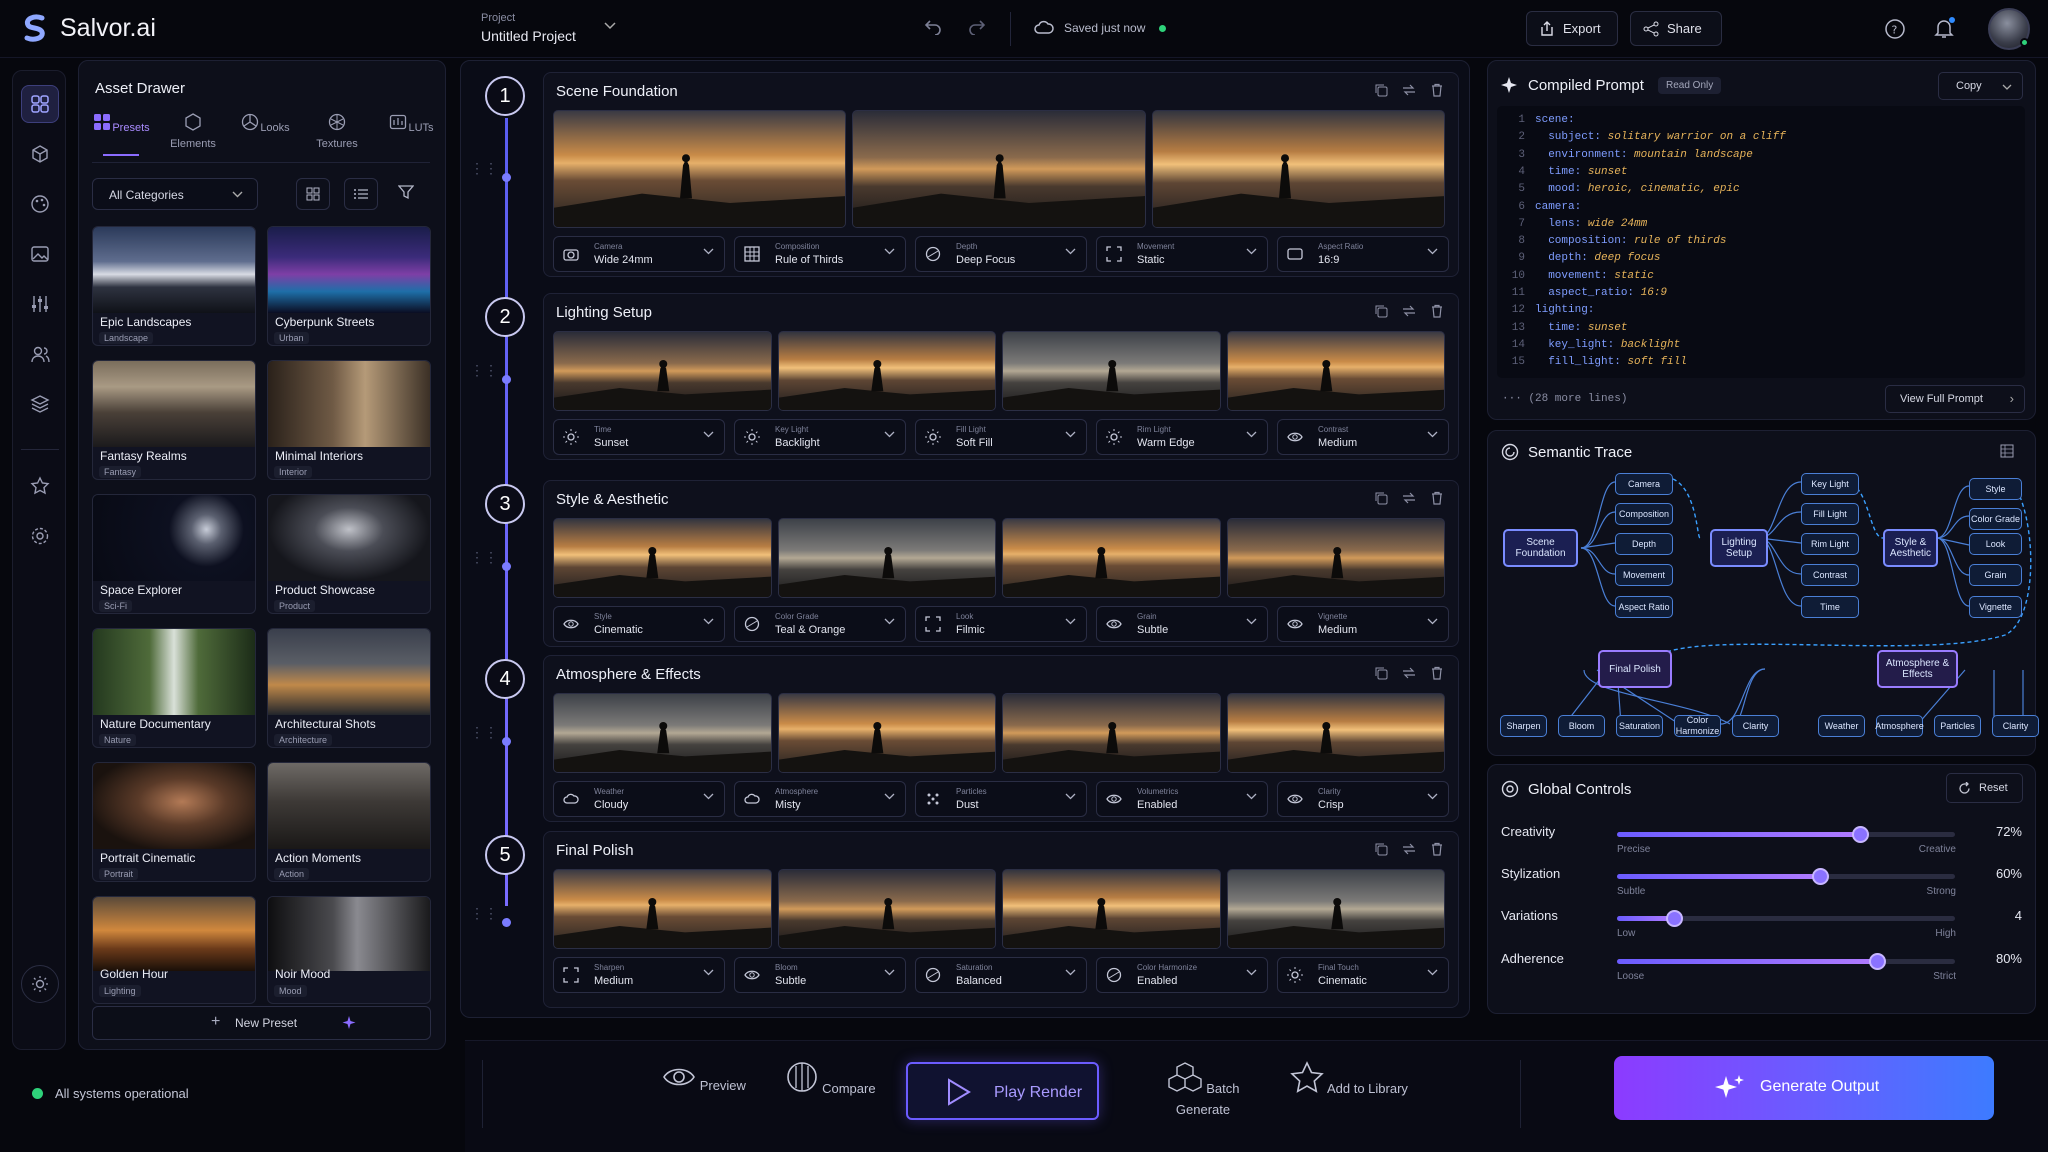 The image size is (2048, 1152). Describe the element at coordinates (175, 194) in the screenshot. I see `category-select: All Categories` at that location.